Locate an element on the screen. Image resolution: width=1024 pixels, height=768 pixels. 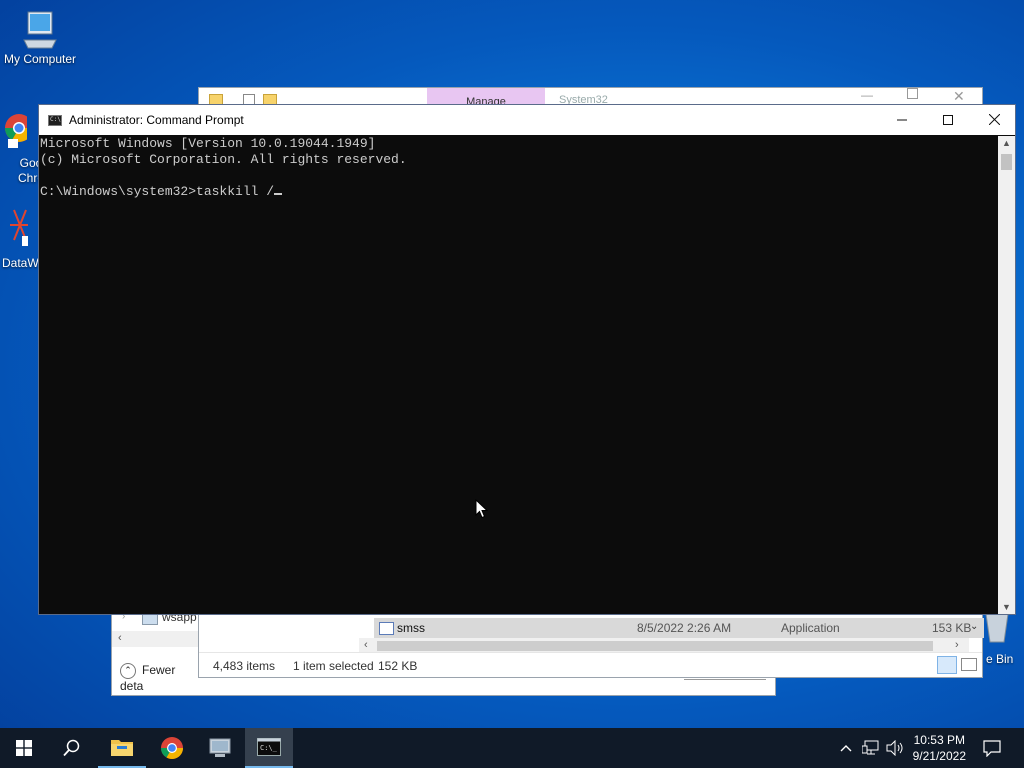
computer-icon is located at coordinates (40, 30).